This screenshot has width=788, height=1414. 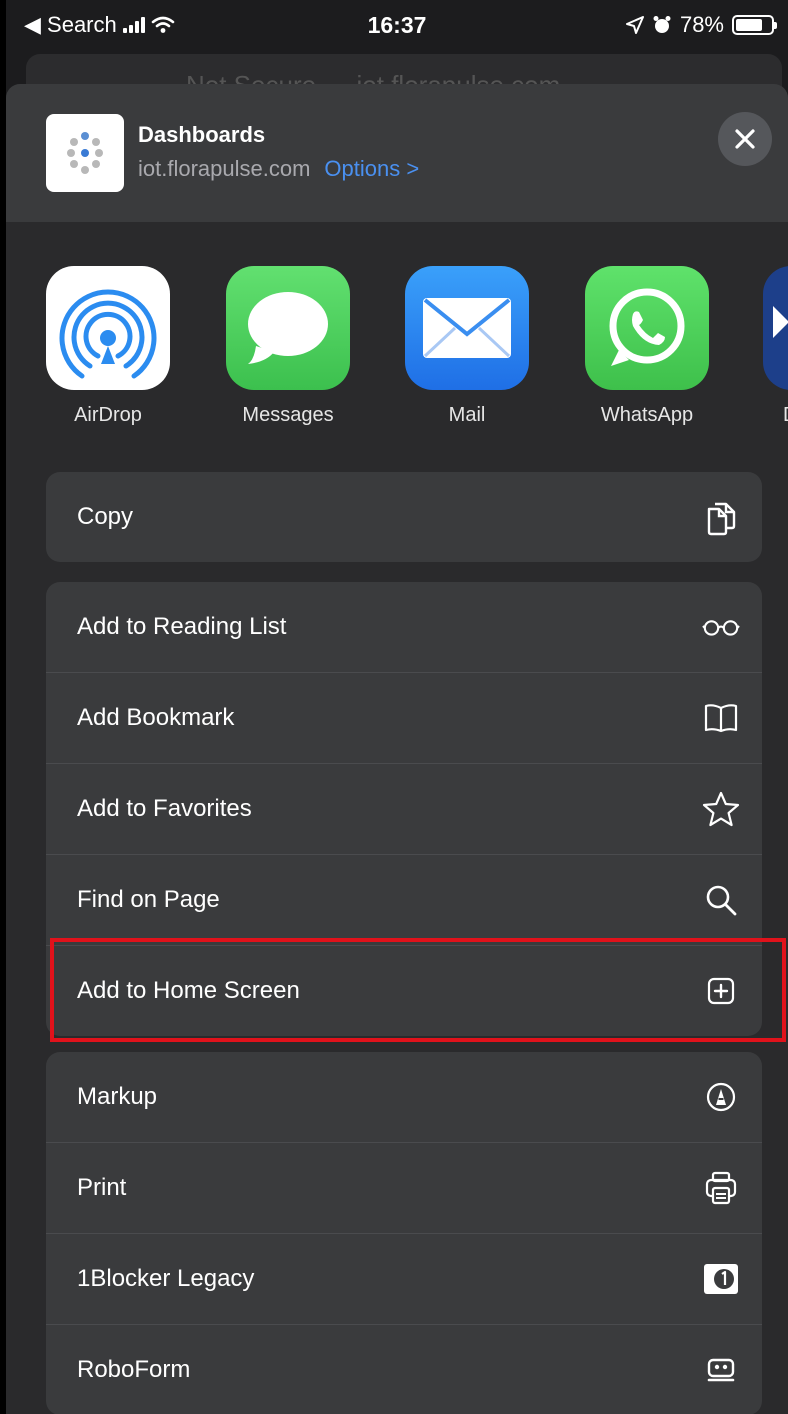 I want to click on status-right: 78%, so click(x=701, y=25).